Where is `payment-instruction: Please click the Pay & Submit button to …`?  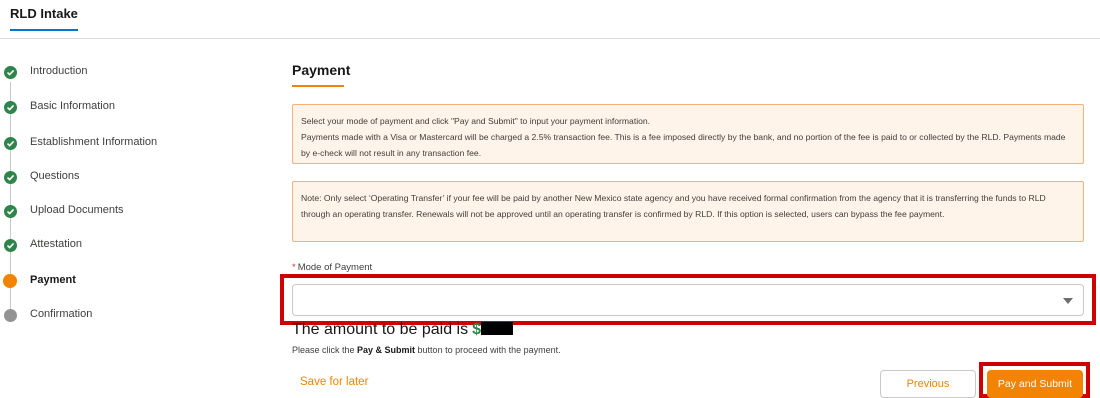 payment-instruction: Please click the Pay & Submit button to … is located at coordinates (426, 350).